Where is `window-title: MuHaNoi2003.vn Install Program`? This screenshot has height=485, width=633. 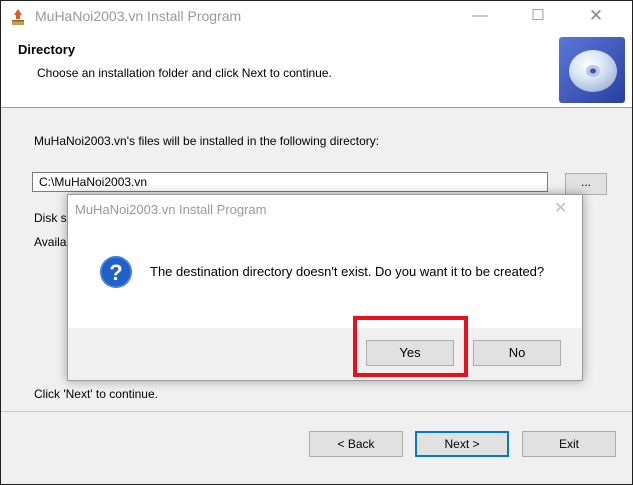 window-title: MuHaNoi2003.vn Install Program is located at coordinates (138, 16).